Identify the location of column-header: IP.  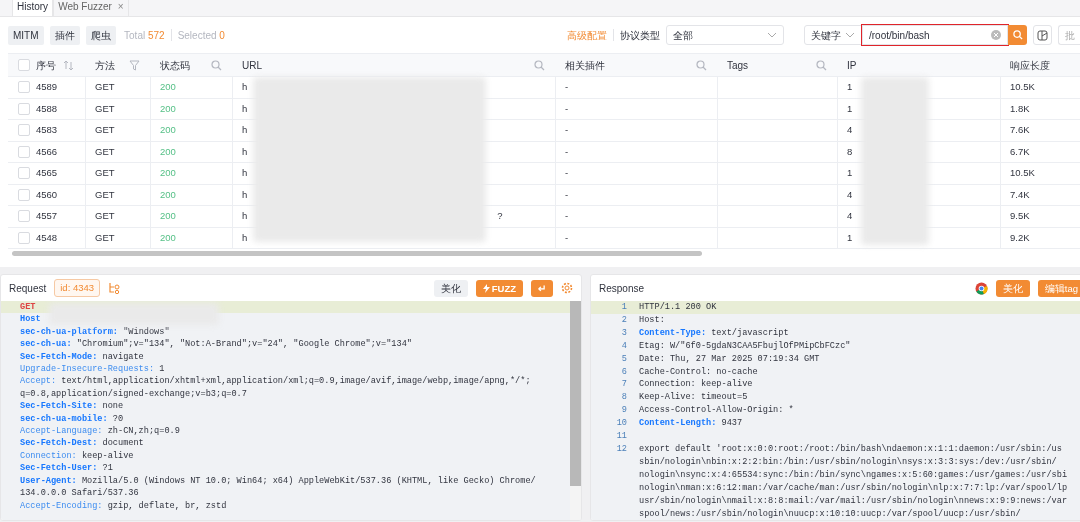
(852, 65).